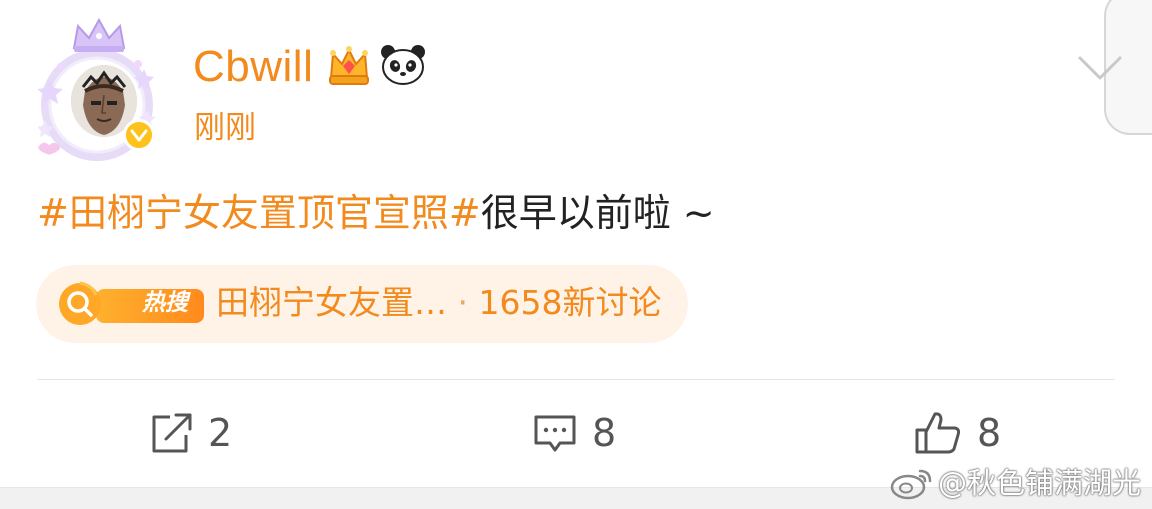 The height and width of the screenshot is (509, 1152). What do you see at coordinates (259, 213) in the screenshot?
I see `topic-link: #田栩宁女友置顶官宣照#` at bounding box center [259, 213].